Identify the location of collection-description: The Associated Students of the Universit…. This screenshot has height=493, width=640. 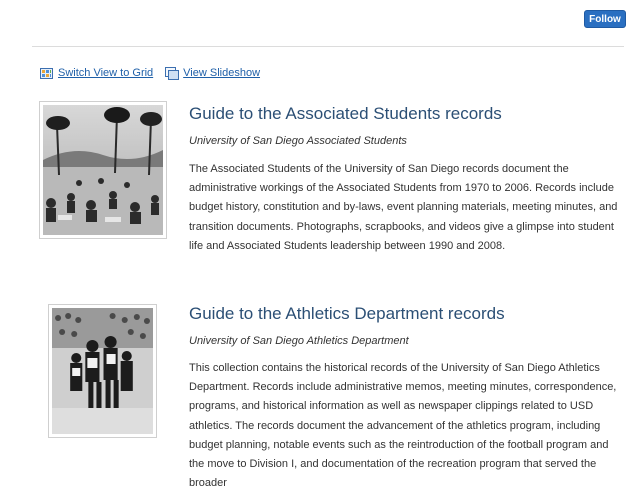
(403, 207).